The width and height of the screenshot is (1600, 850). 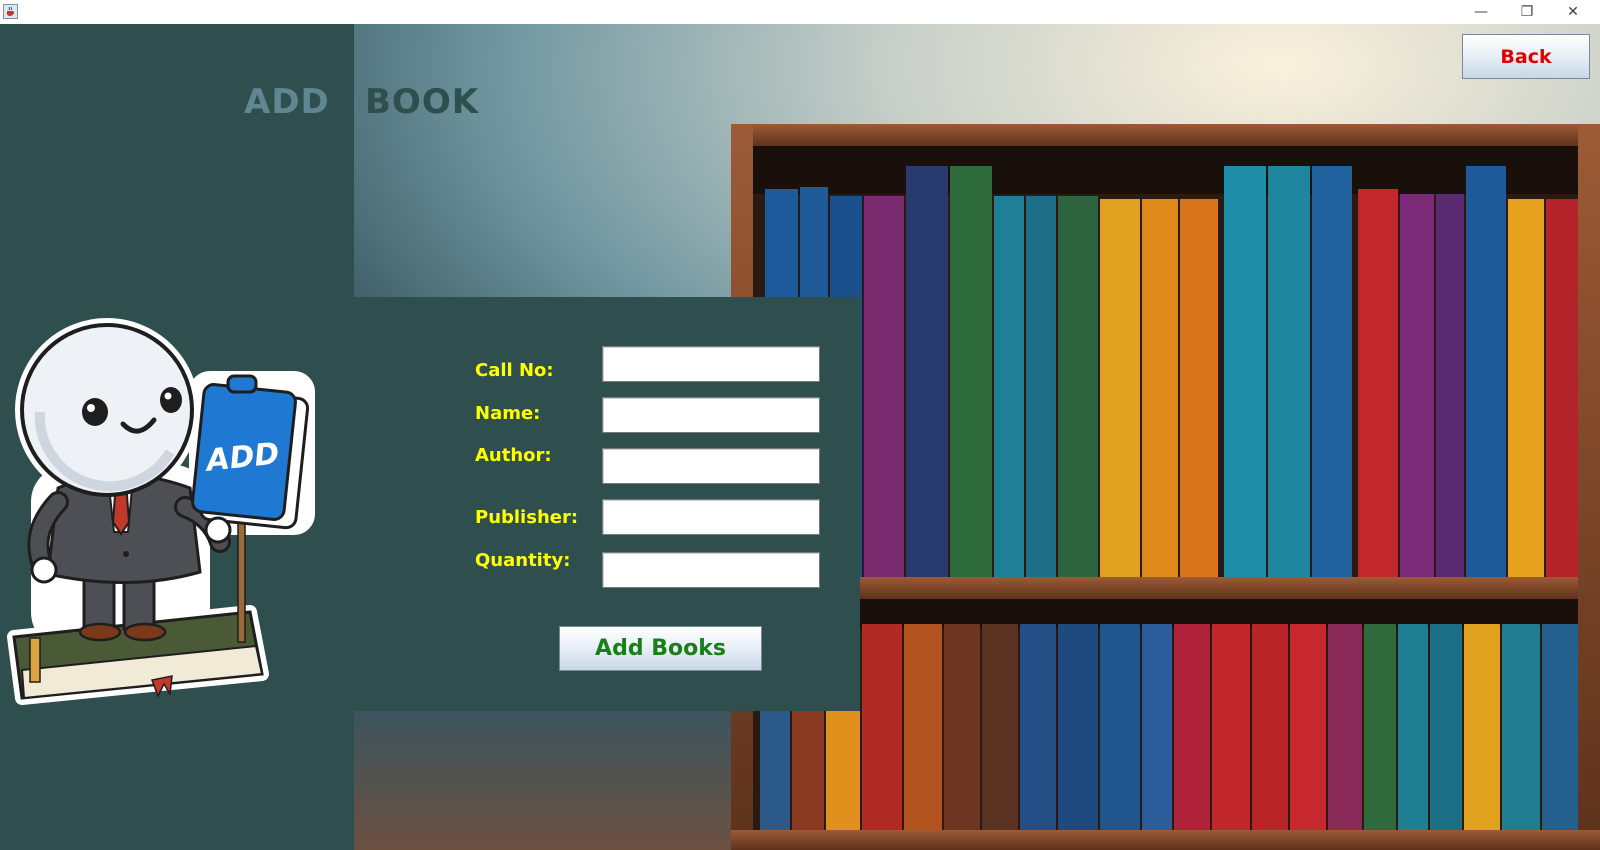 What do you see at coordinates (800, 12) in the screenshot?
I see `window-titlebar: — ❐ ✕` at bounding box center [800, 12].